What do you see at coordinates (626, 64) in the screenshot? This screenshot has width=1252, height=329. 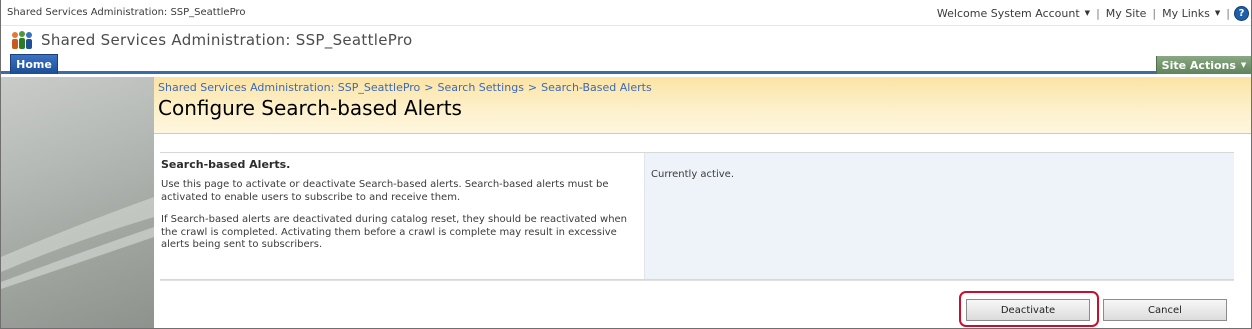 I see `top-nav: Home Site Actions ▼` at bounding box center [626, 64].